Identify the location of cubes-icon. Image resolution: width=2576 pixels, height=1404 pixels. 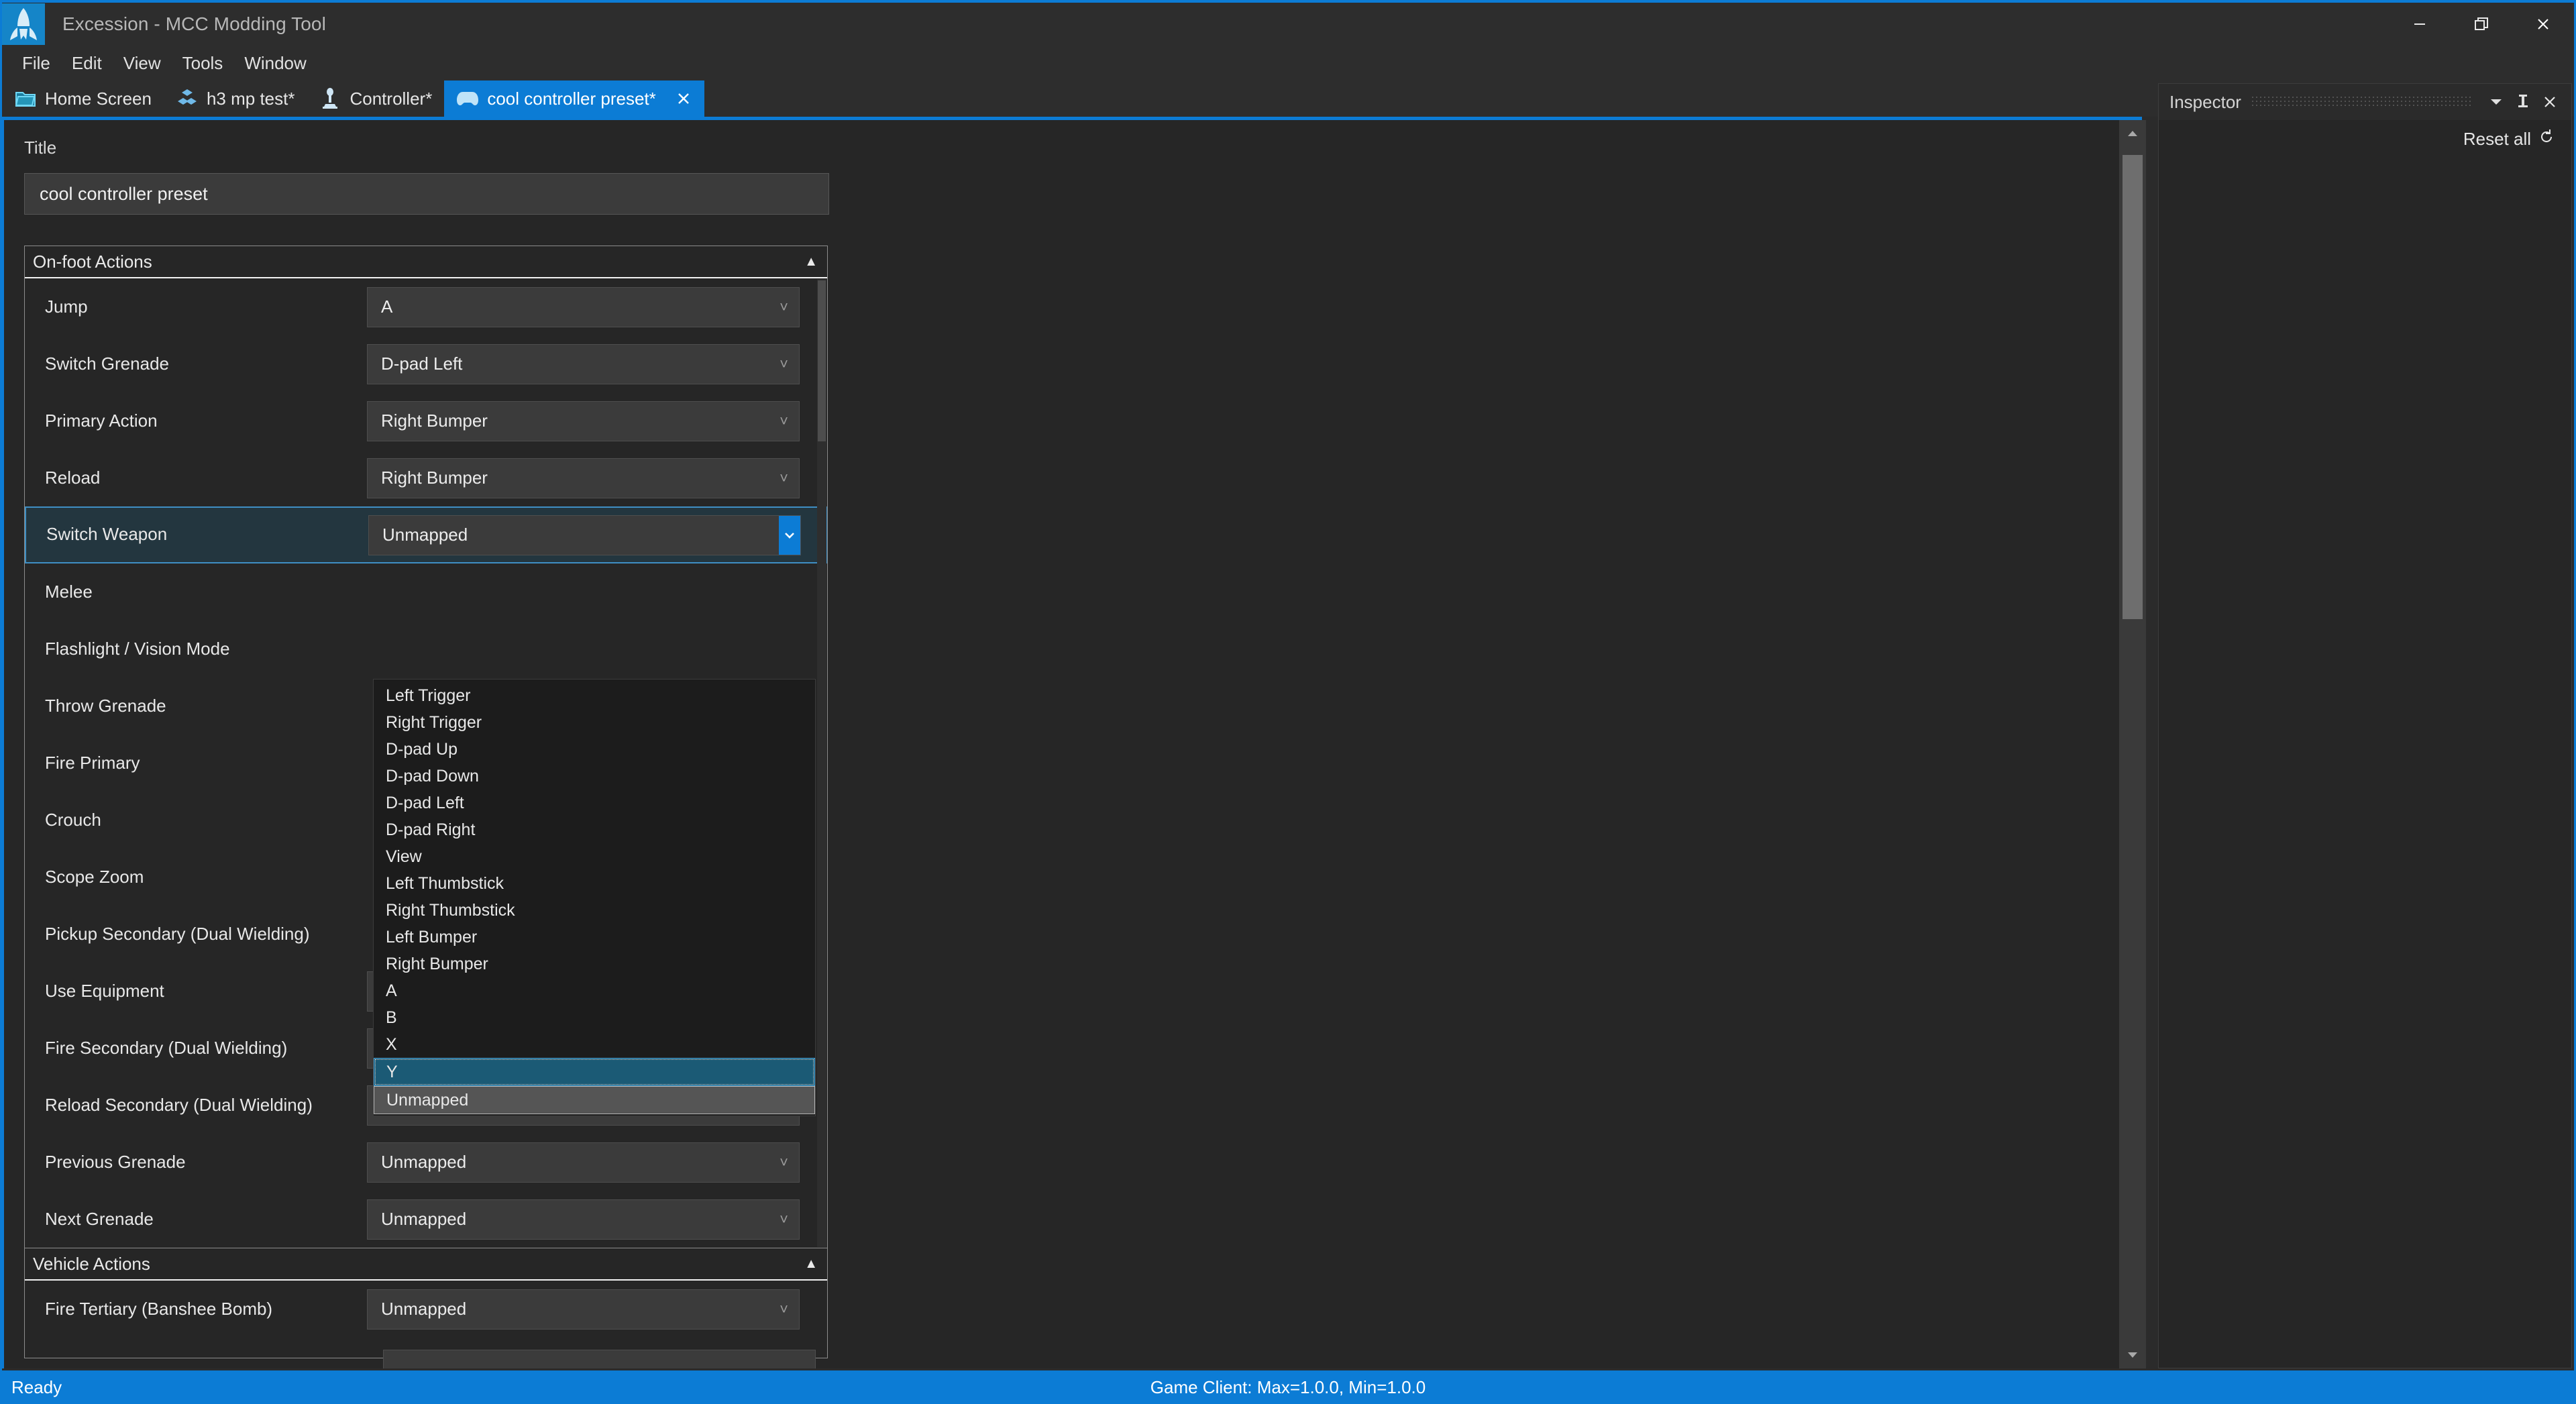
(187, 98).